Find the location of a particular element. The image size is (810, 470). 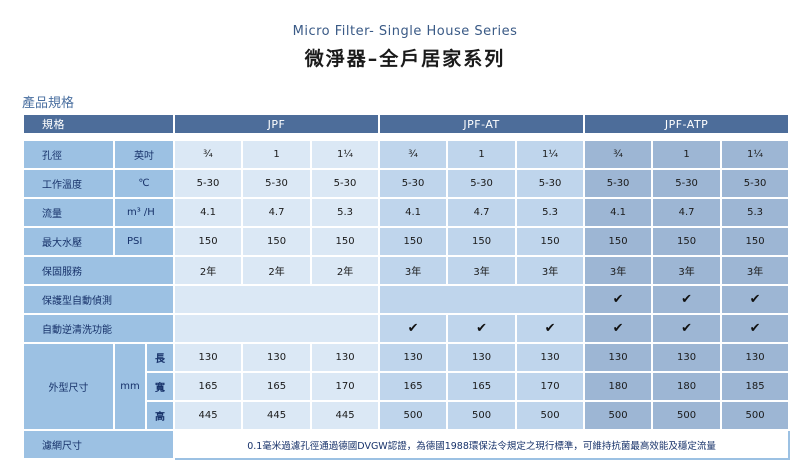

row-unit: ℃ is located at coordinates (144, 183).